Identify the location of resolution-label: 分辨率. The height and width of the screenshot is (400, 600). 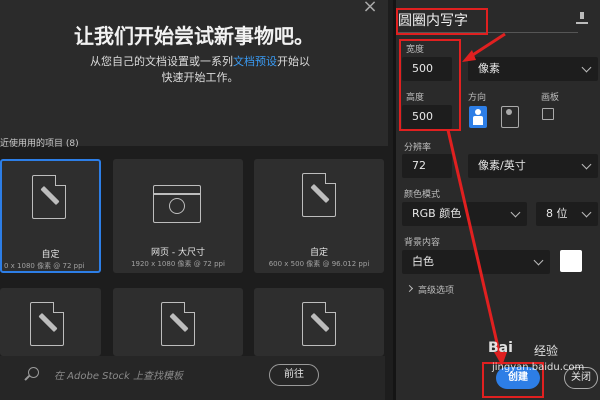
(418, 148).